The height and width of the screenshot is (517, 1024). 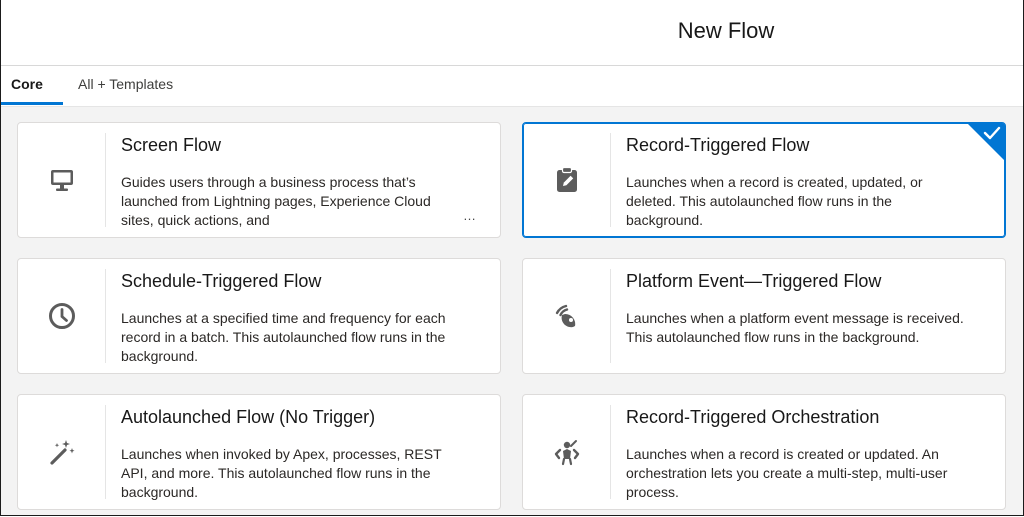 What do you see at coordinates (567, 180) in the screenshot?
I see `clipboard-edit-icon` at bounding box center [567, 180].